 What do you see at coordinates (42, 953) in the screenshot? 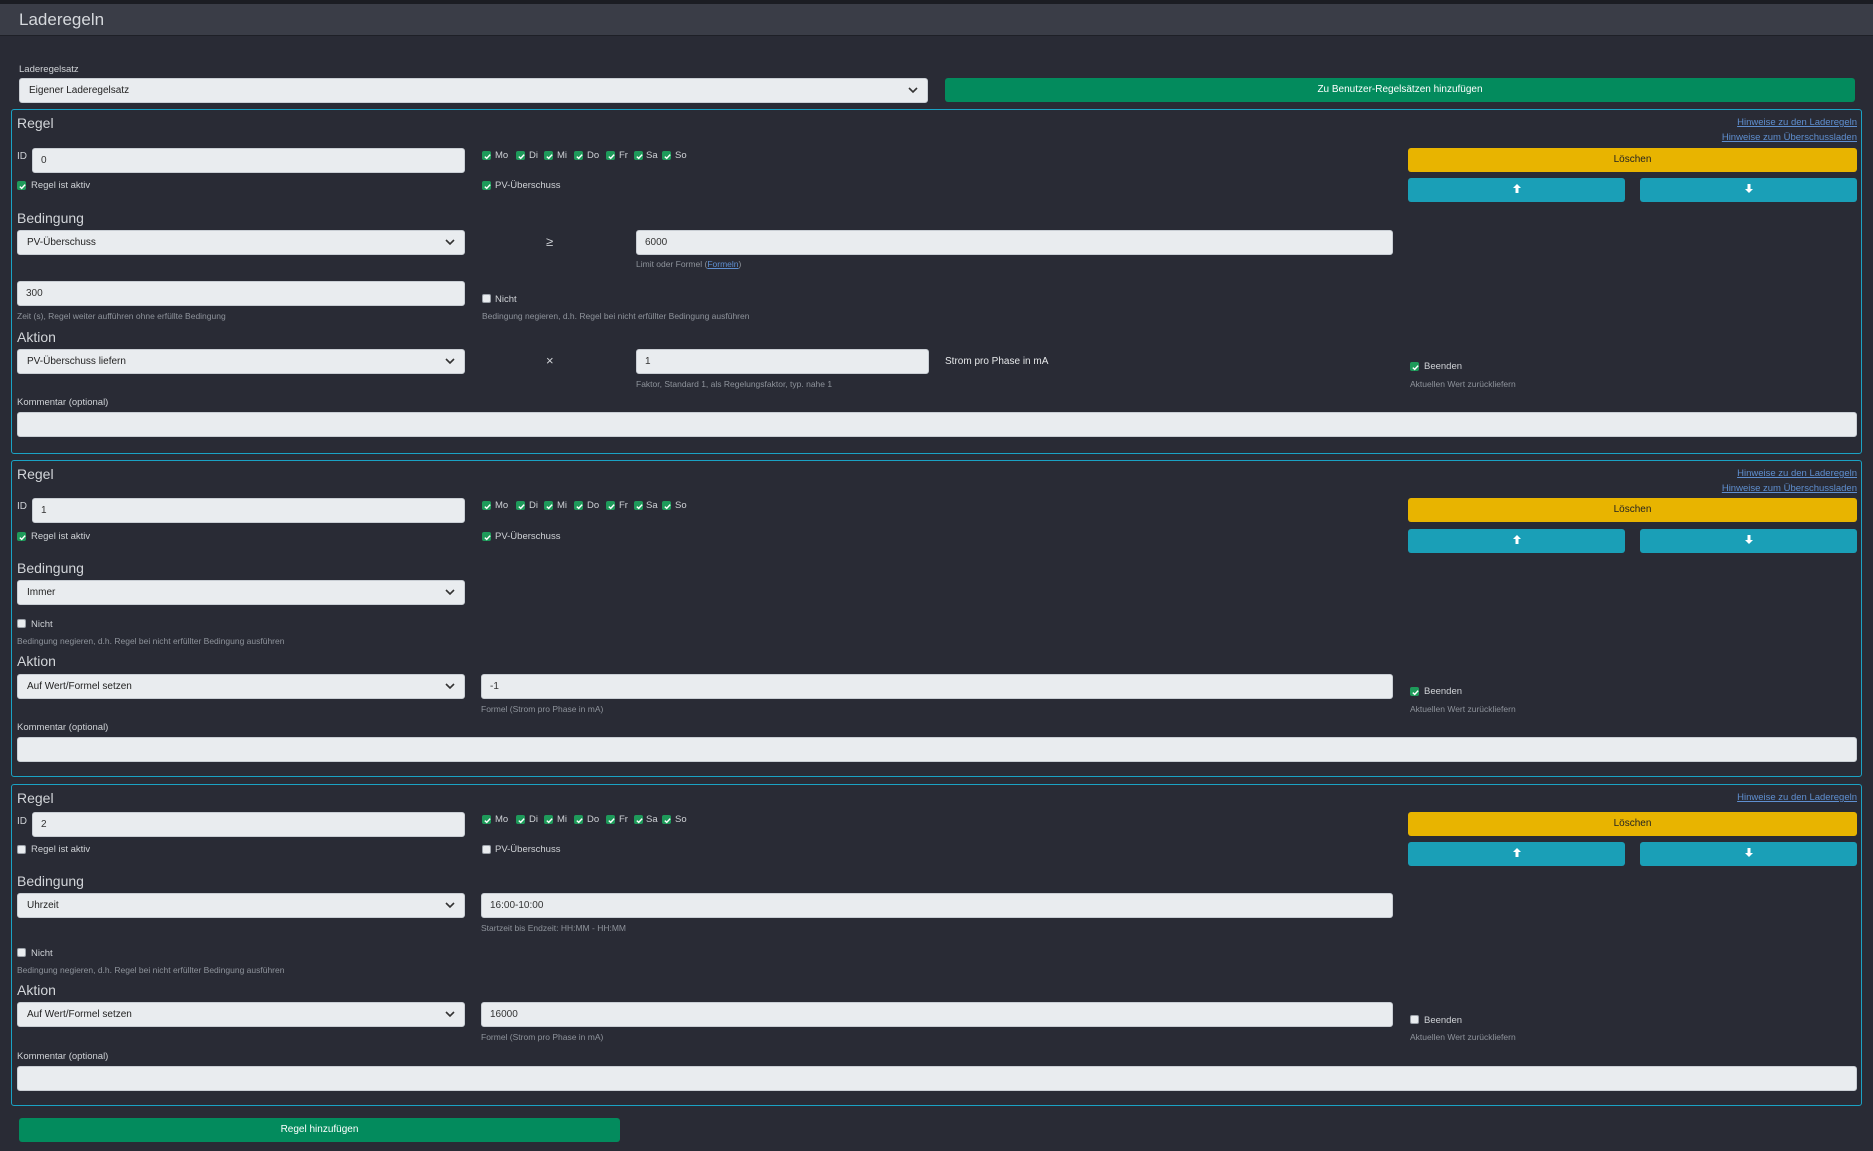
I see `not-label: Nicht` at bounding box center [42, 953].